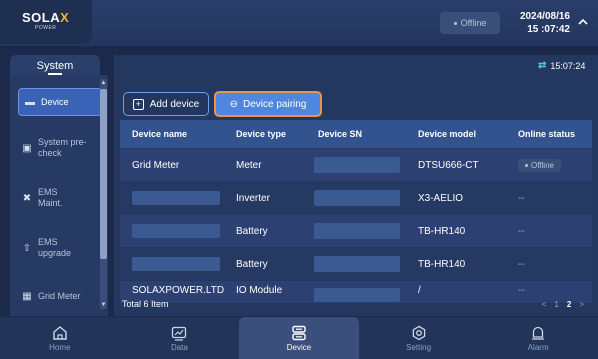  What do you see at coordinates (233, 104) in the screenshot?
I see `link-icon: ⊖` at bounding box center [233, 104].